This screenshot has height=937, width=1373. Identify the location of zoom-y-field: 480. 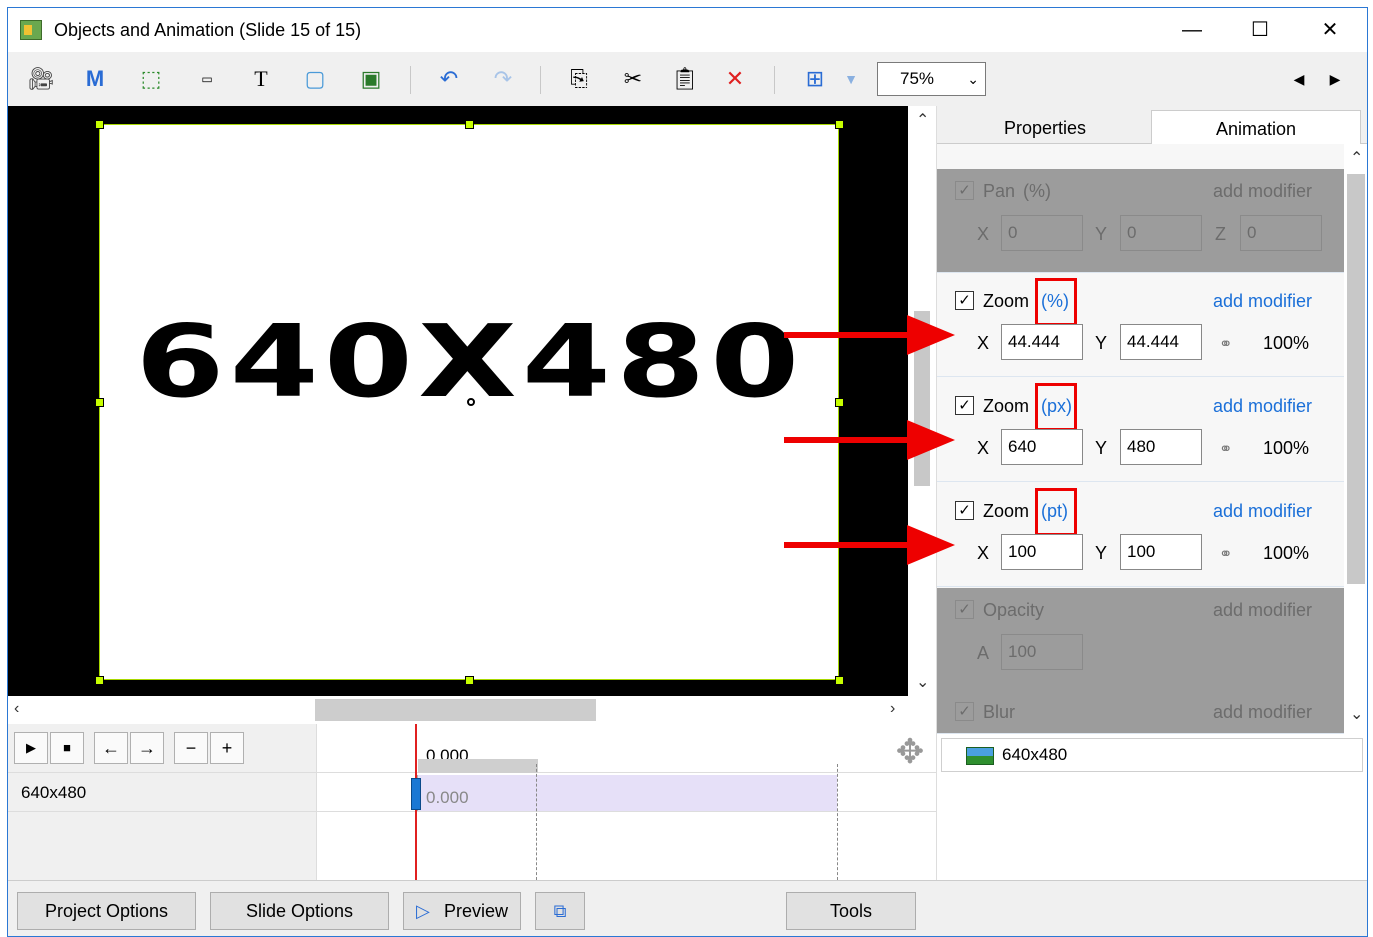
(1161, 447).